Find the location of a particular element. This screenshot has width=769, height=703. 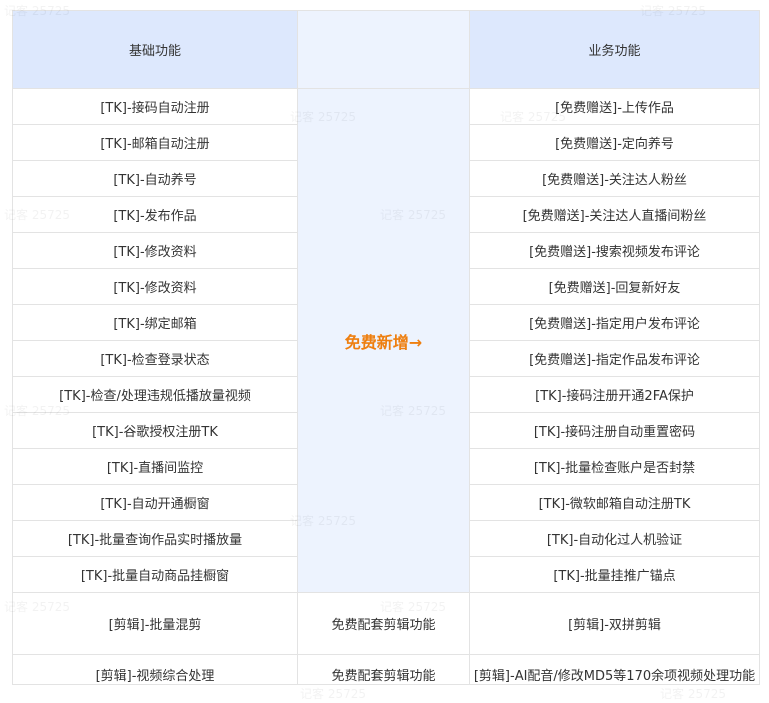

edit-row-business: [剪辑]-双拼剪辑 is located at coordinates (615, 624).